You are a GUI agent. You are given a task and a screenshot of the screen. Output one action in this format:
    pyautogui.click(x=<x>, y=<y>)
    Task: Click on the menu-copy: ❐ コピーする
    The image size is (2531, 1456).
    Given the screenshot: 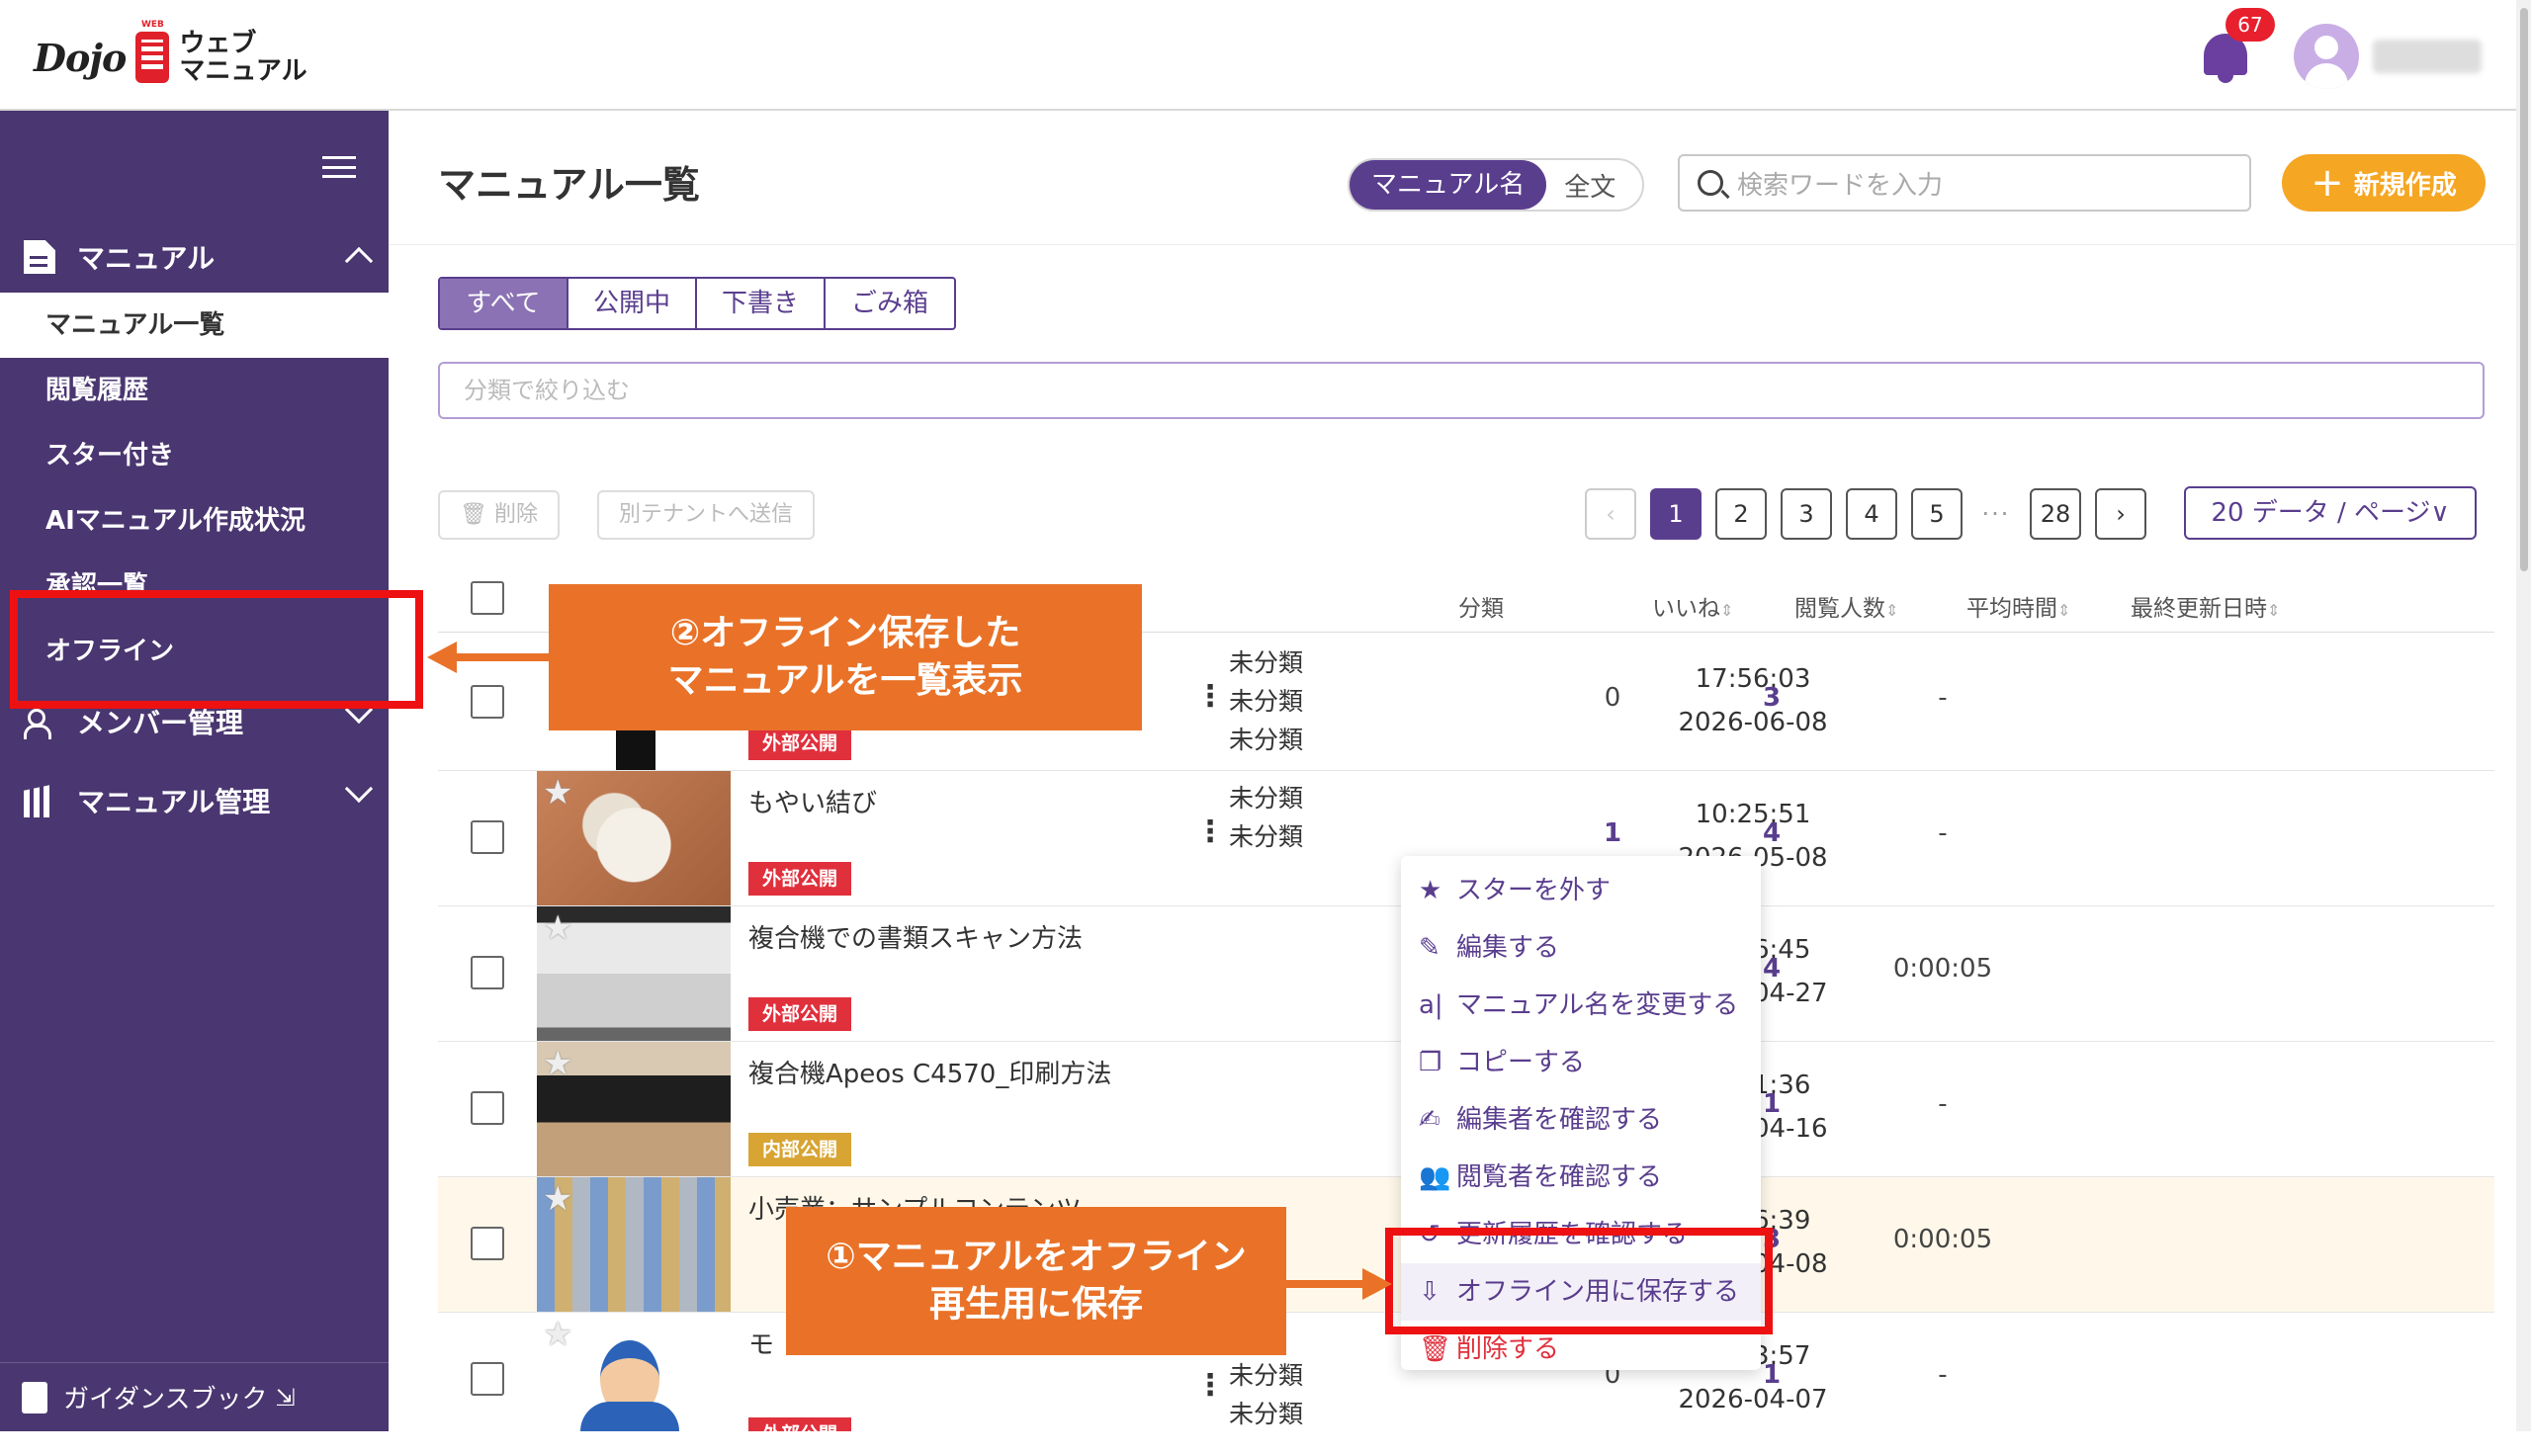 What is the action you would take?
    pyautogui.click(x=1581, y=1062)
    